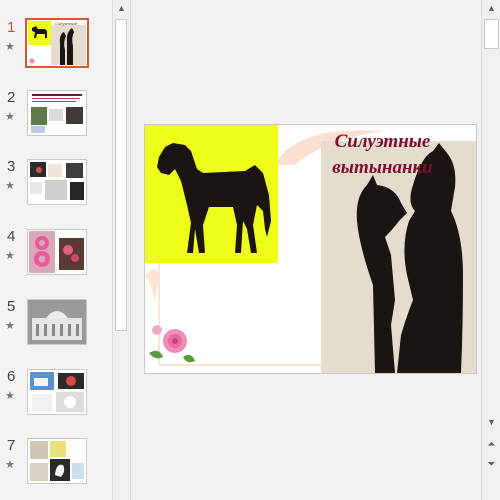 Image resolution: width=500 pixels, height=500 pixels. I want to click on slide-thumbnail-3: 3 ★, so click(56, 188).